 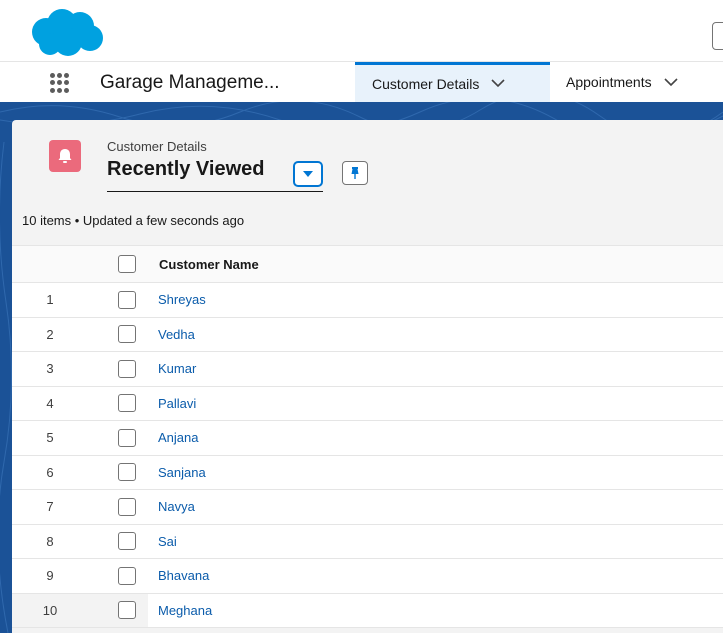 What do you see at coordinates (177, 368) in the screenshot?
I see `customer-name-link: Kumar` at bounding box center [177, 368].